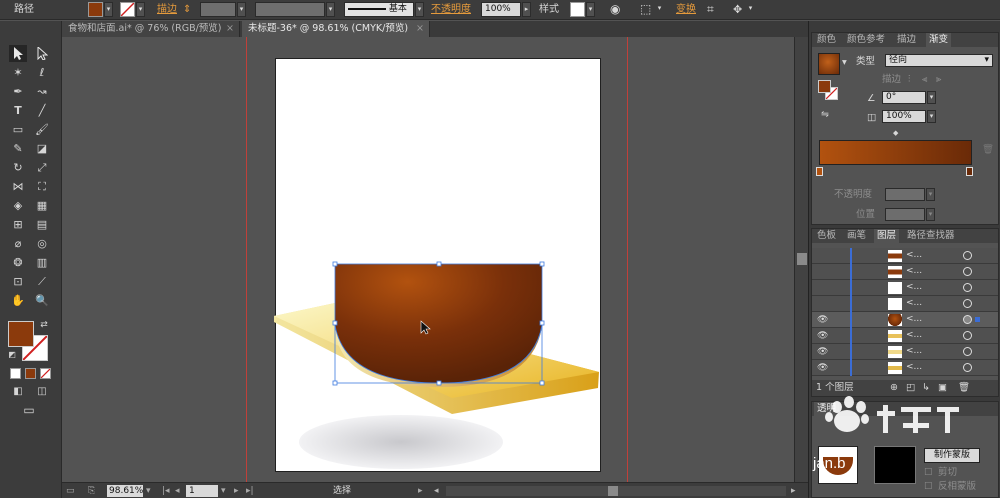  What do you see at coordinates (166, 491) in the screenshot?
I see `first-artboard-icon: |◂` at bounding box center [166, 491].